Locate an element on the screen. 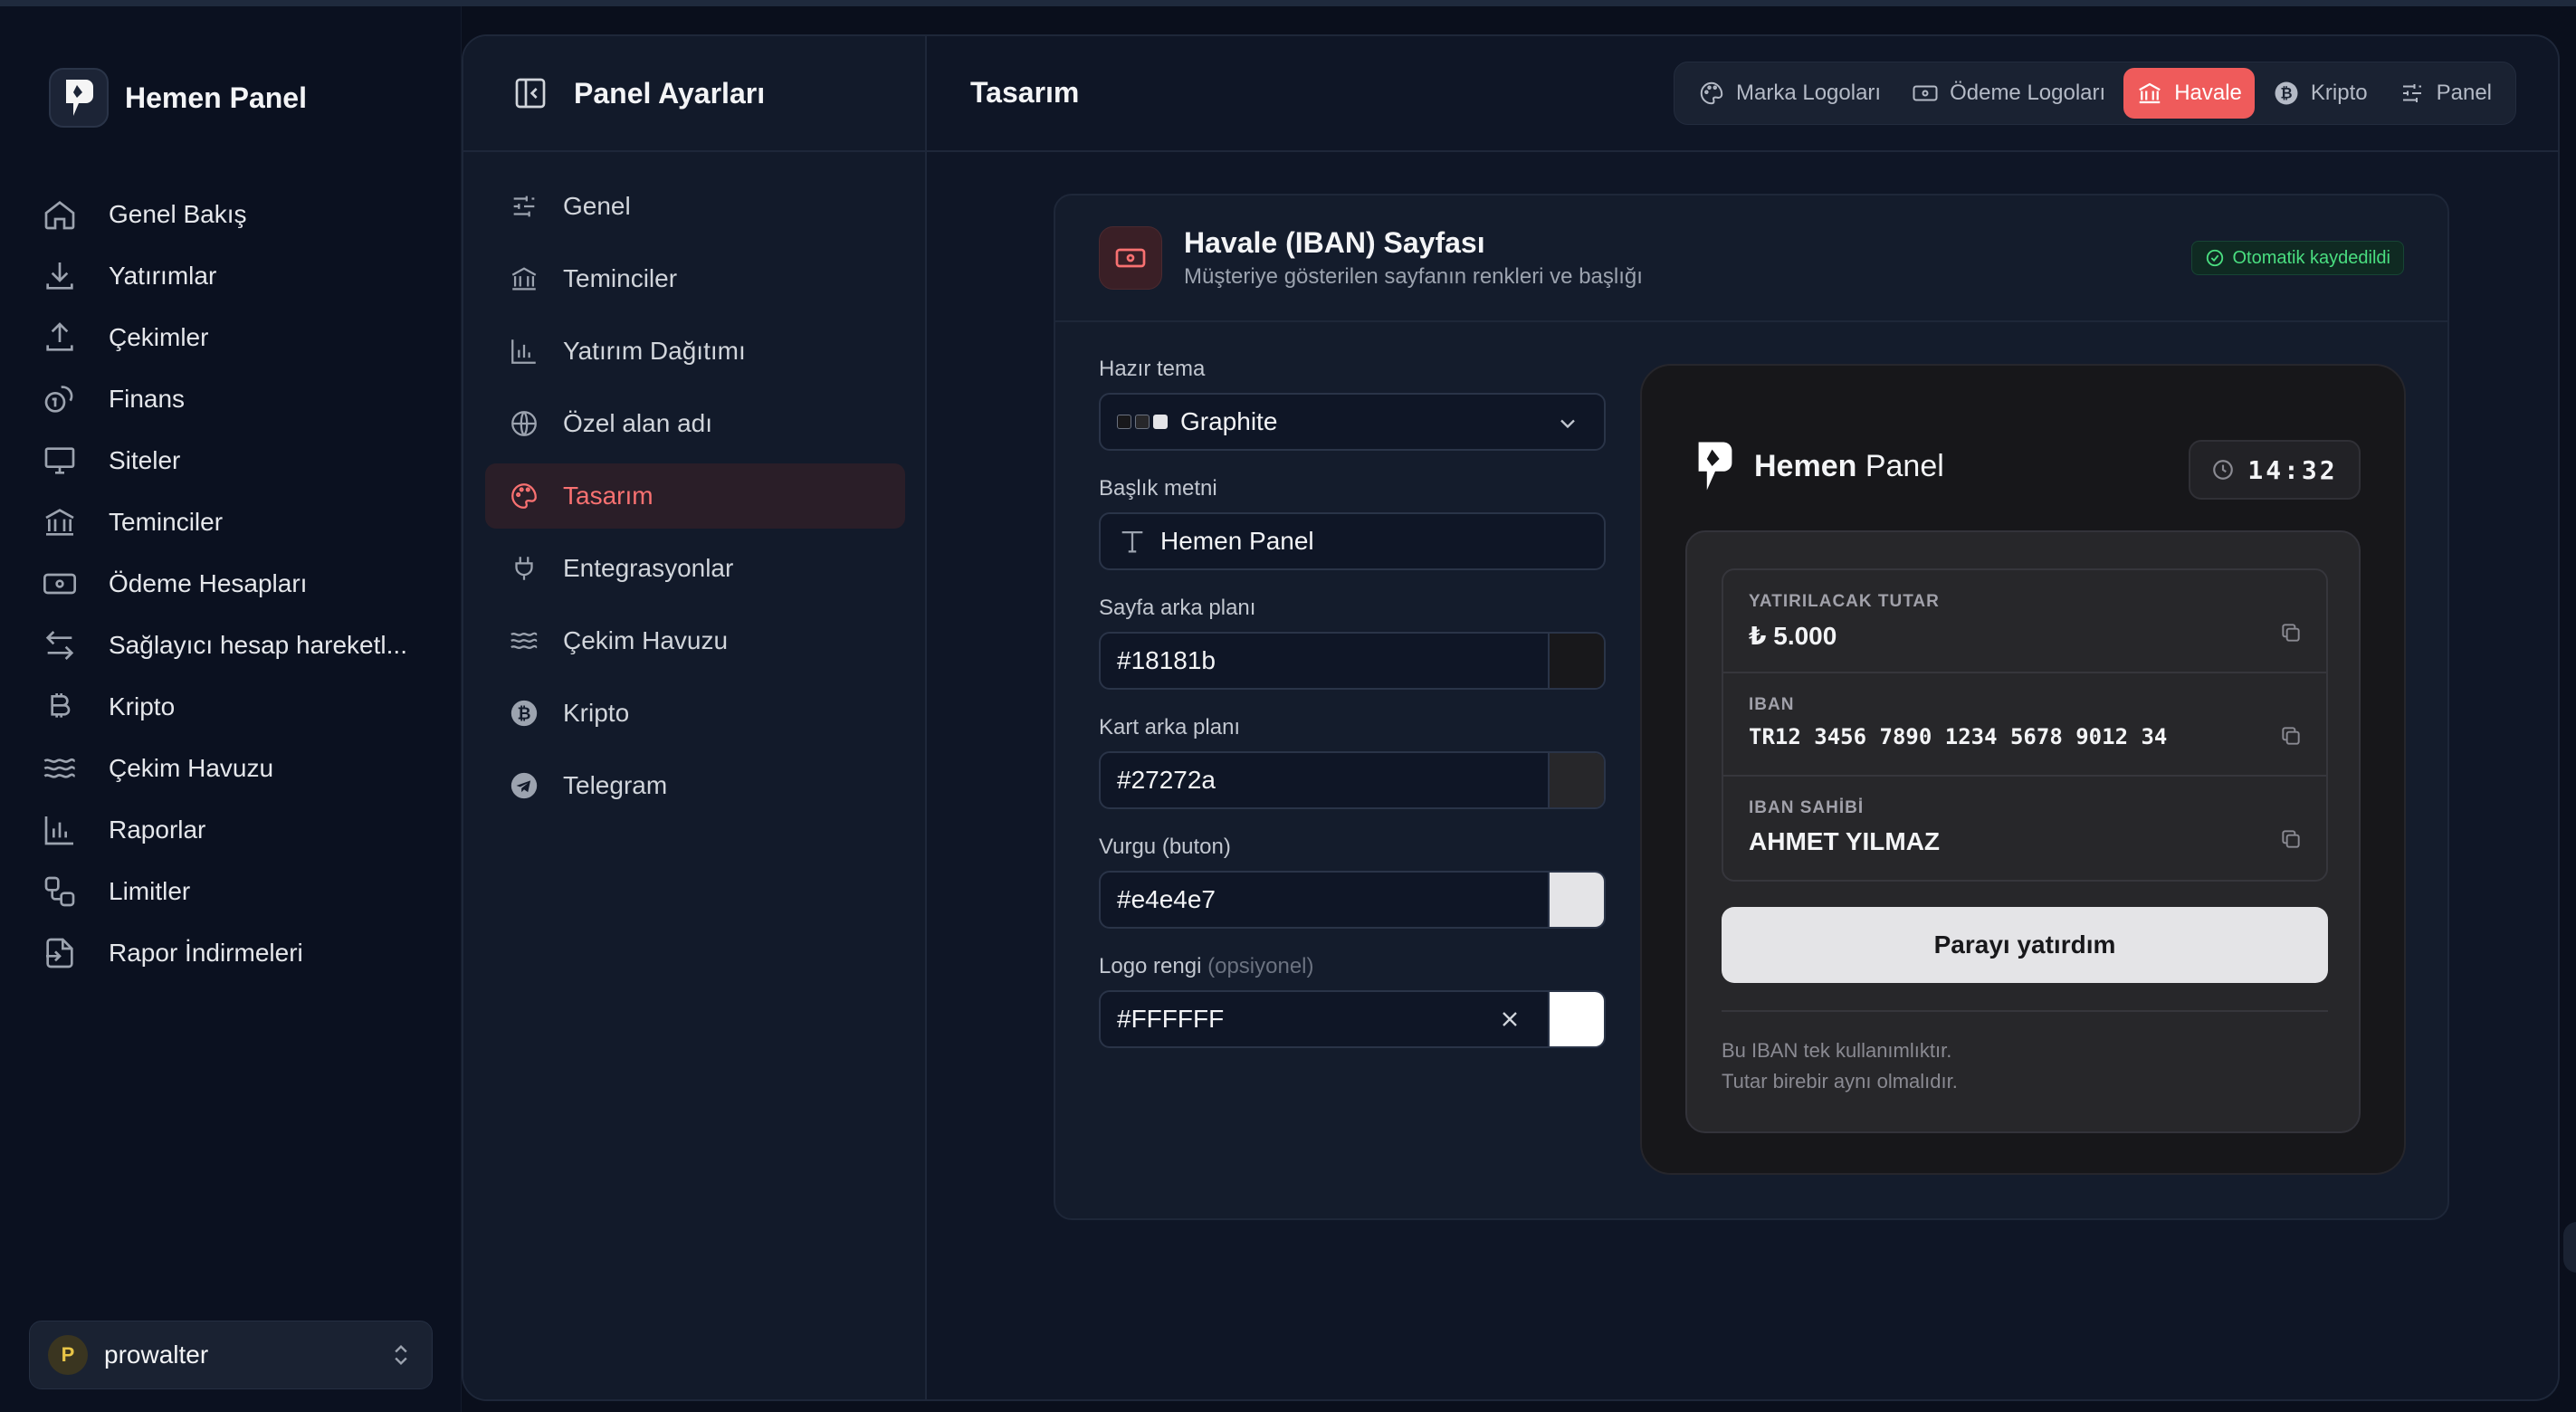  accent-input: #e4e4e7 is located at coordinates (1352, 900).